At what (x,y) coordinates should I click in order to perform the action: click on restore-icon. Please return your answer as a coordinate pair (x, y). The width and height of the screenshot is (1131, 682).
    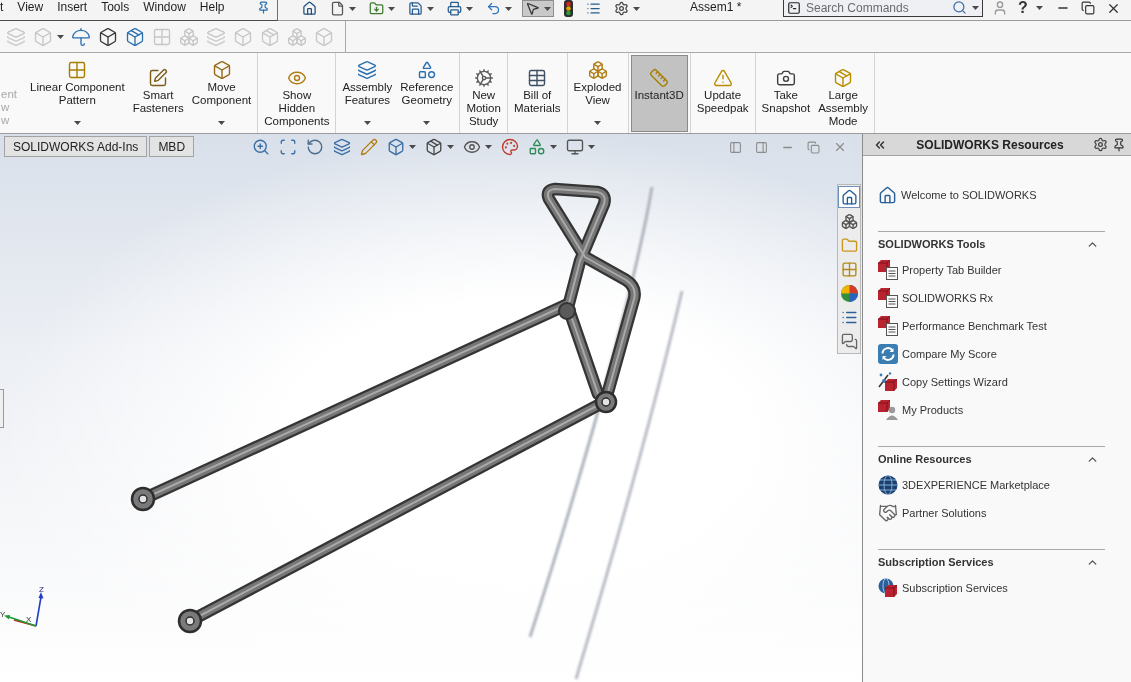
    Looking at the image, I should click on (1087, 8).